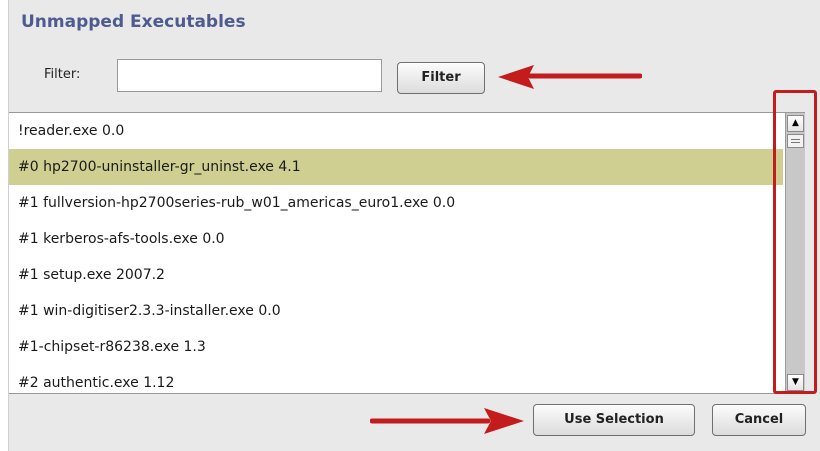  What do you see at coordinates (62, 74) in the screenshot?
I see `filter-label: Filter:` at bounding box center [62, 74].